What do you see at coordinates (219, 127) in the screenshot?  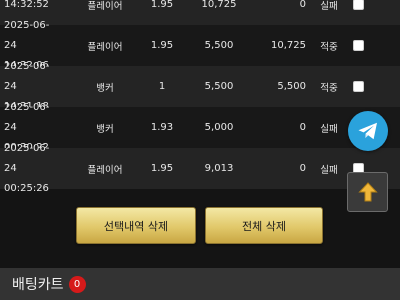 I see `bet-amount: 5,000` at bounding box center [219, 127].